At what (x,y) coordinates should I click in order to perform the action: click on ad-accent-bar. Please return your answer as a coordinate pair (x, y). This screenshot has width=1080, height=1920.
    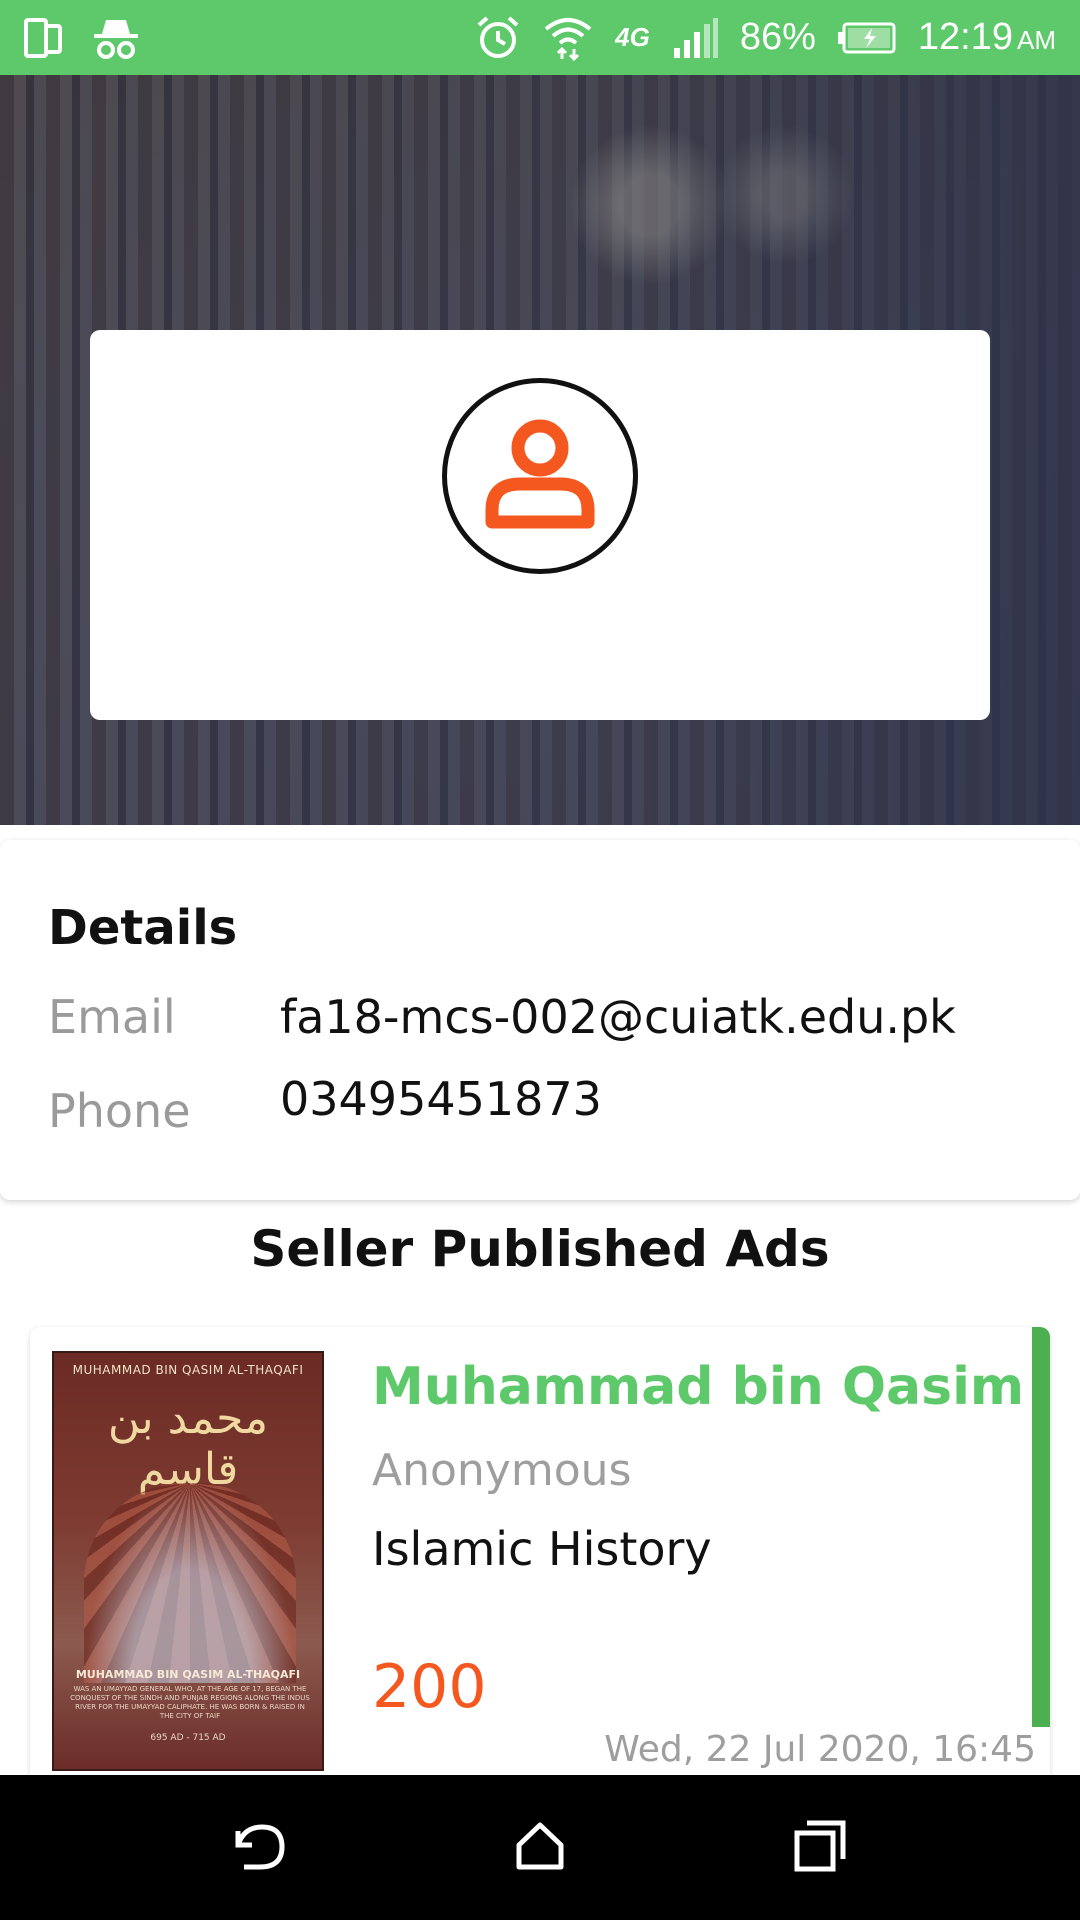
    Looking at the image, I should click on (1041, 1527).